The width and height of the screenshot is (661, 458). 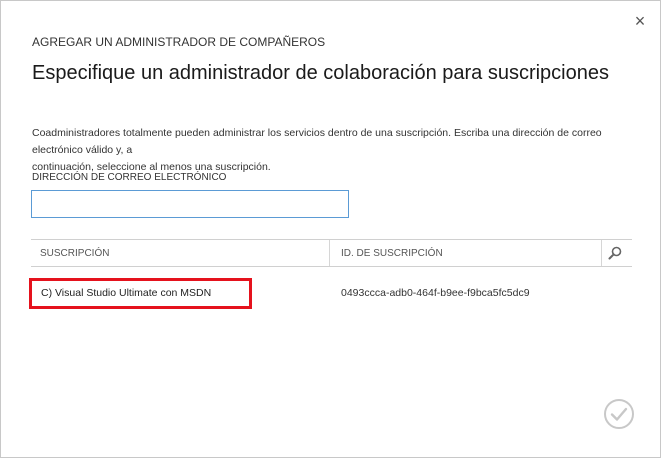 What do you see at coordinates (179, 42) in the screenshot?
I see `dialog-header: AGREGAR UN ADMINISTRADOR DE COMPAÑEROS` at bounding box center [179, 42].